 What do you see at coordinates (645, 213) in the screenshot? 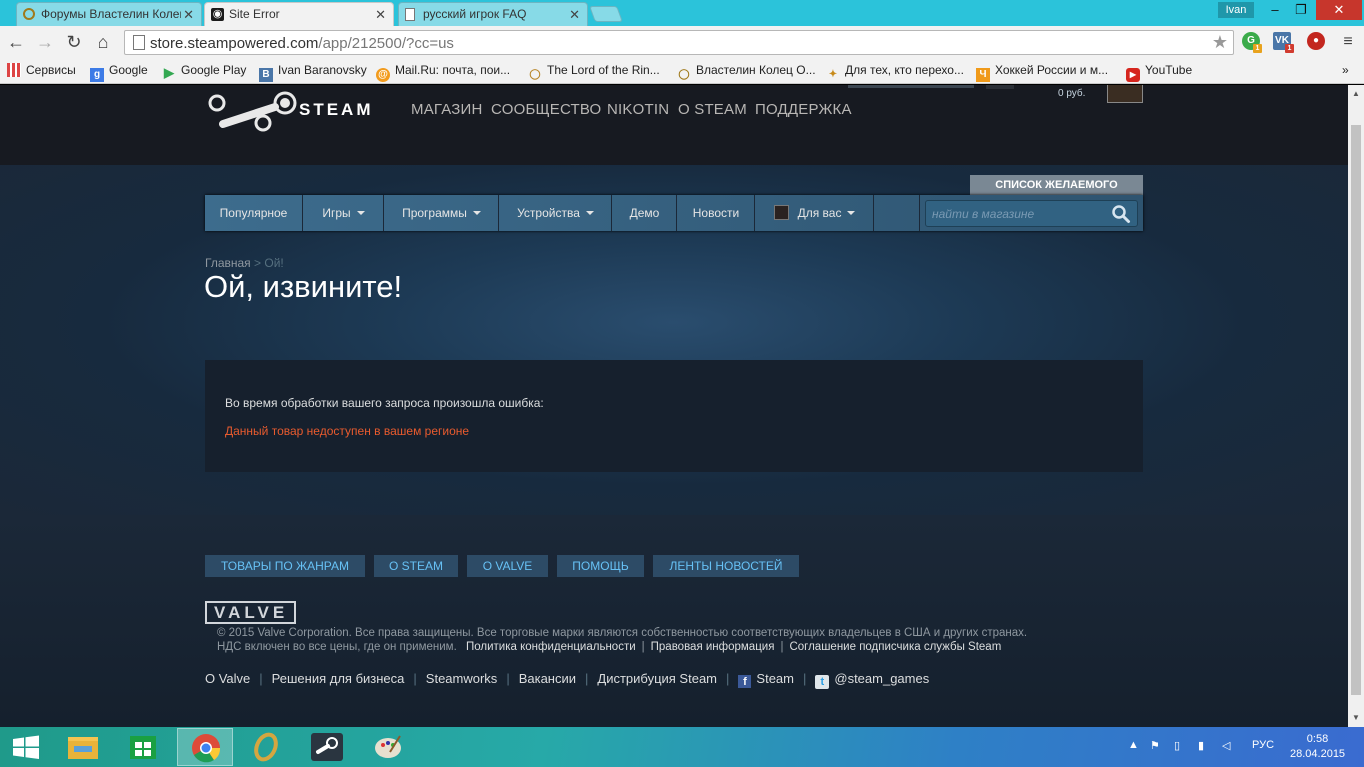
I see `subnav-demos: Демо` at bounding box center [645, 213].